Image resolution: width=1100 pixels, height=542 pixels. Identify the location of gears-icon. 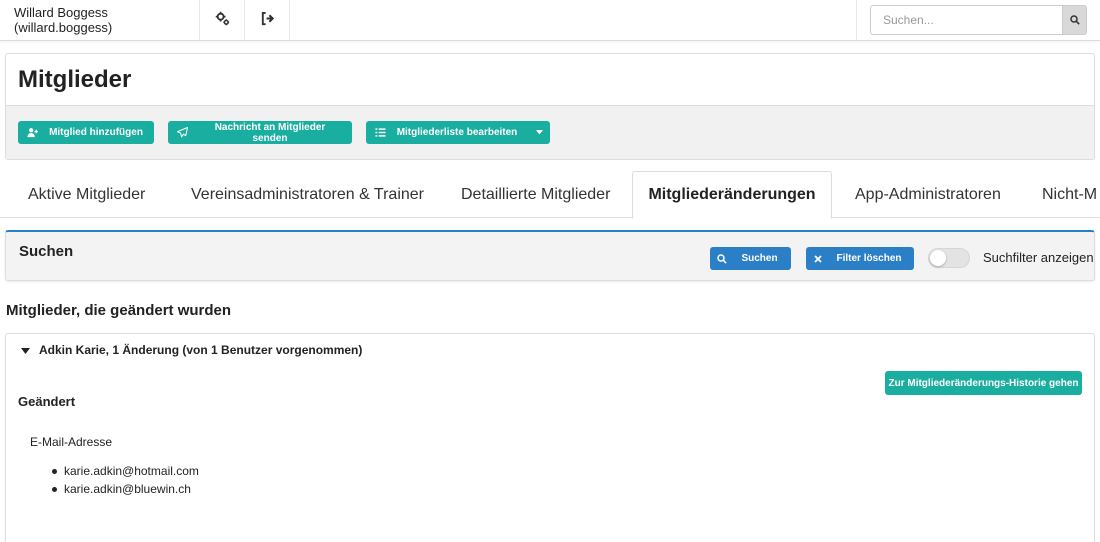
(222, 20).